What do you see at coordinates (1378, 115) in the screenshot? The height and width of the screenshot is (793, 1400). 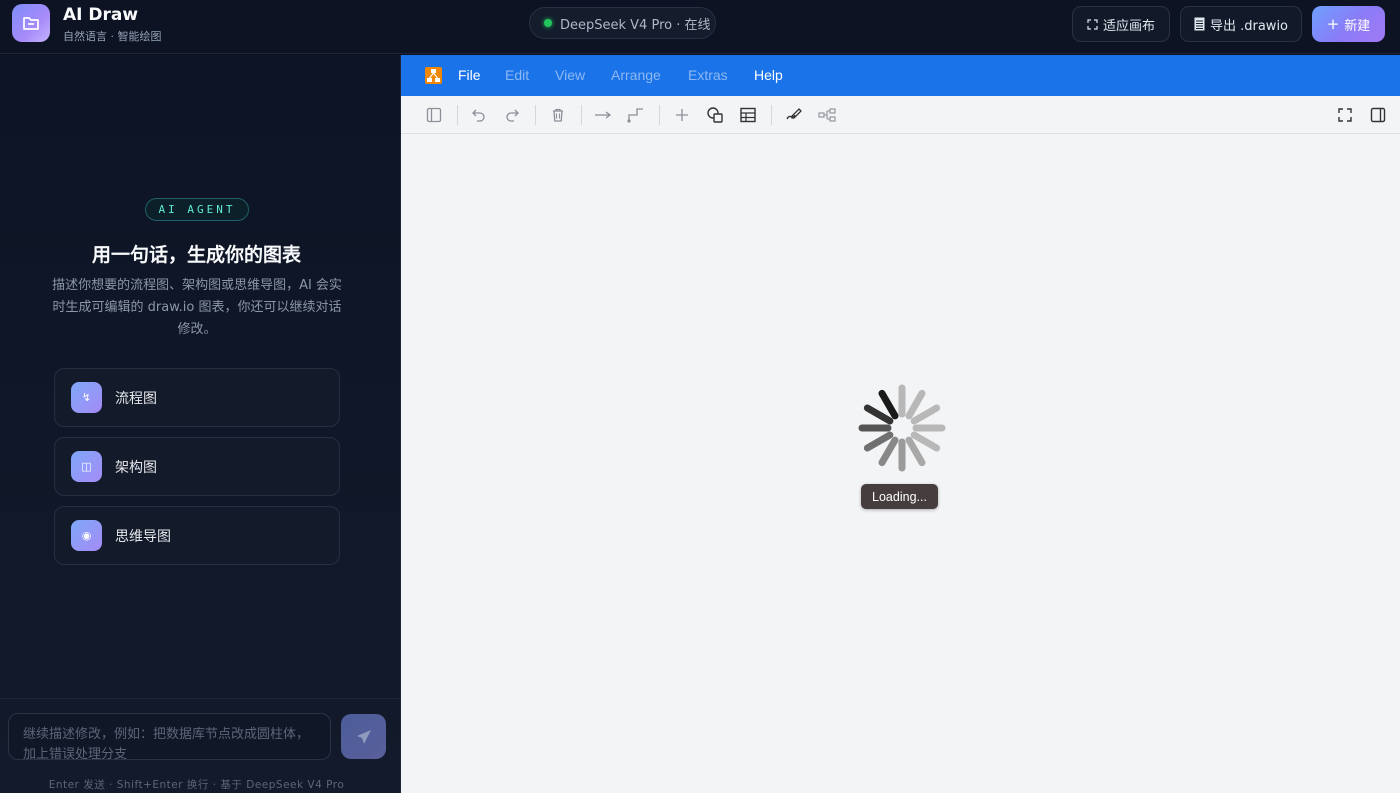 I see `toggle-panel-icon` at bounding box center [1378, 115].